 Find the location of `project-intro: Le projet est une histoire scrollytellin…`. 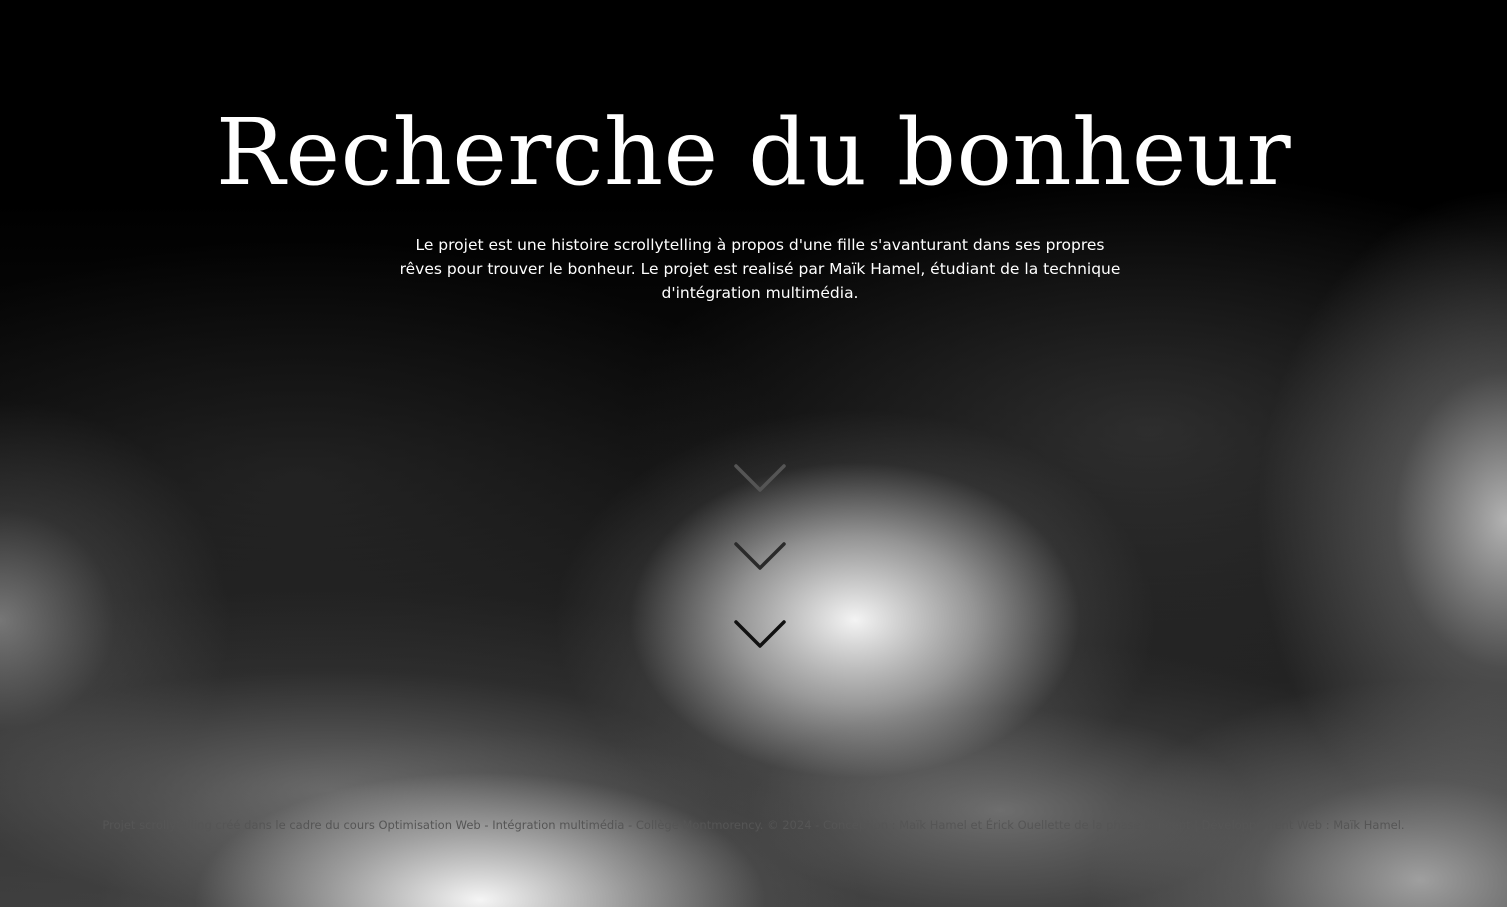

project-intro: Le projet est une histoire scrollytellin… is located at coordinates (760, 269).